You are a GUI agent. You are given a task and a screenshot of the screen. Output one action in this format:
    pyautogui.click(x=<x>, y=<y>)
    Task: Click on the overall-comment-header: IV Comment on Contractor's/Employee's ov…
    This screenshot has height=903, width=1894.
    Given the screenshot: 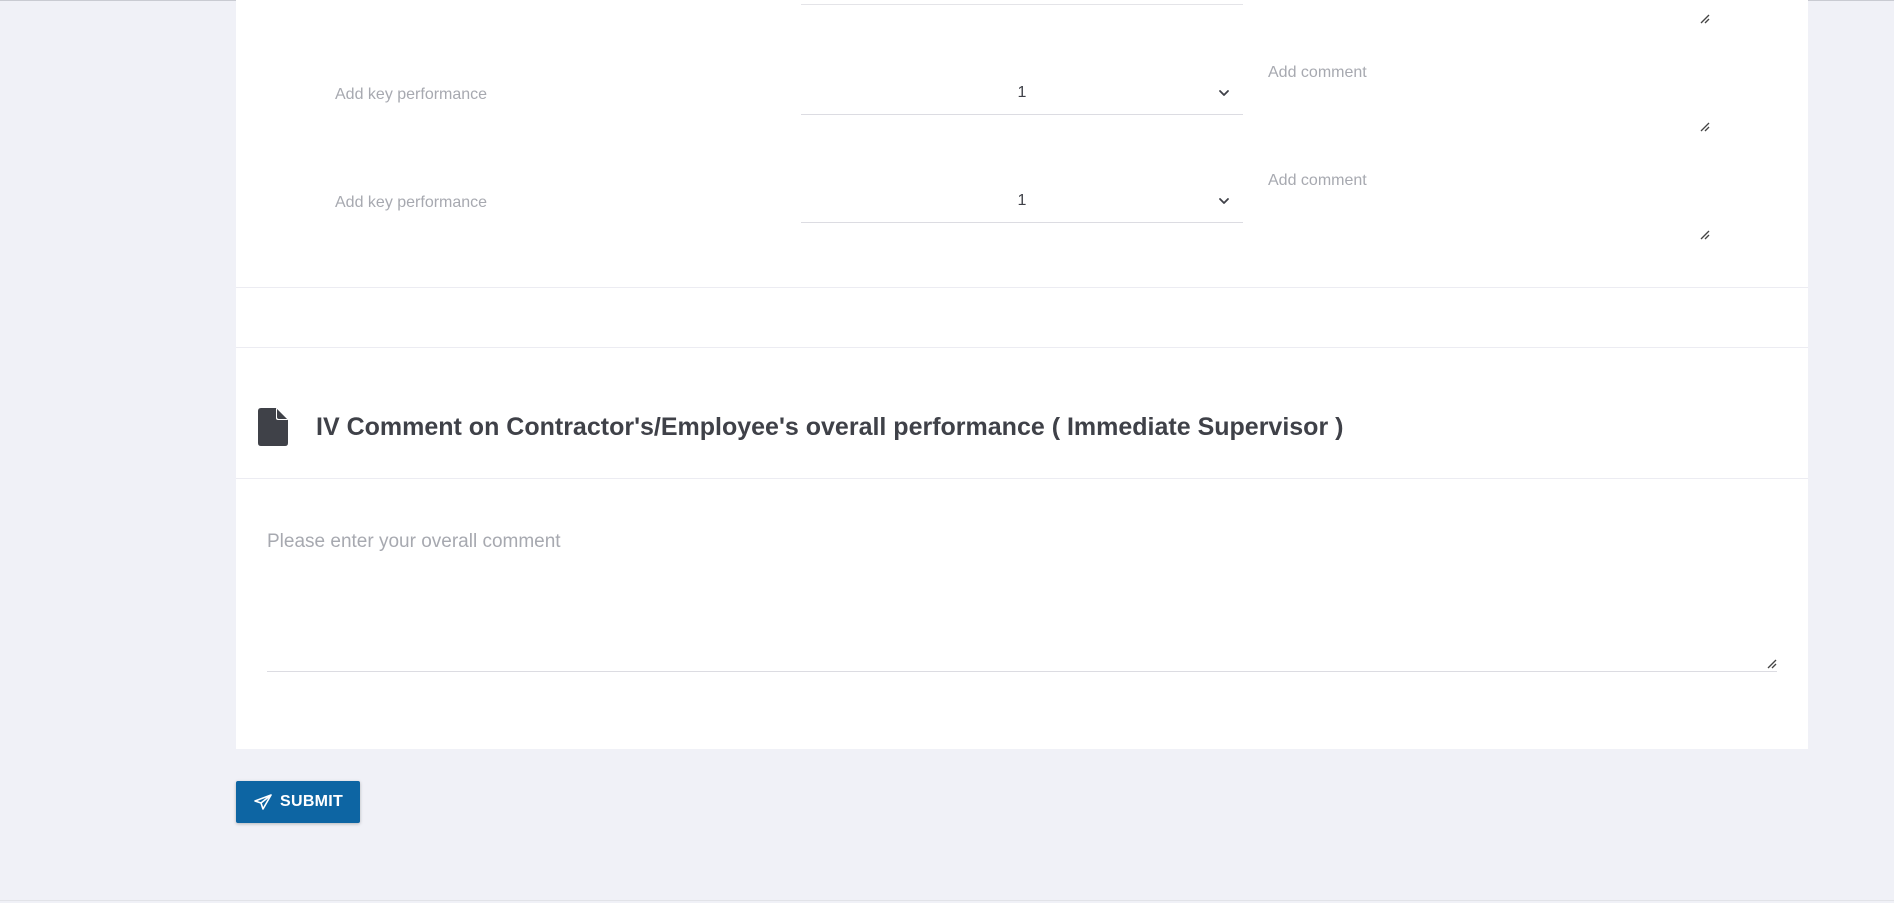 What is the action you would take?
    pyautogui.click(x=1022, y=413)
    